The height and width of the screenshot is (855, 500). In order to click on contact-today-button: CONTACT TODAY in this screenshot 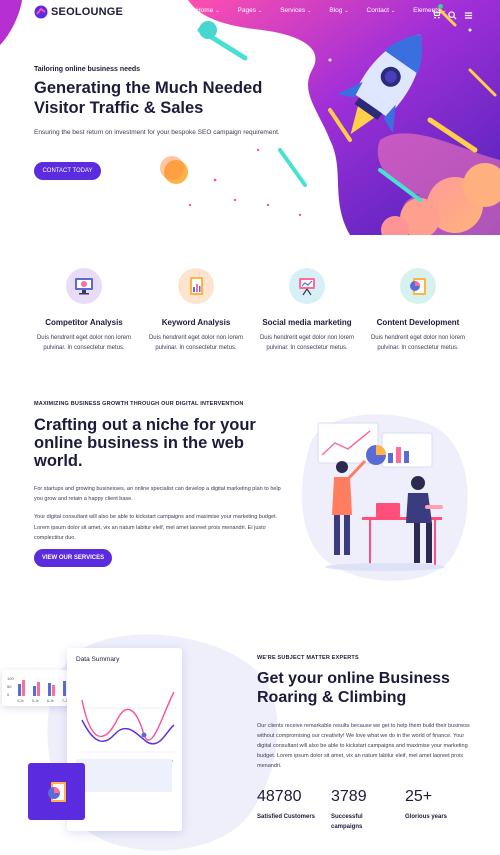, I will do `click(67, 171)`.